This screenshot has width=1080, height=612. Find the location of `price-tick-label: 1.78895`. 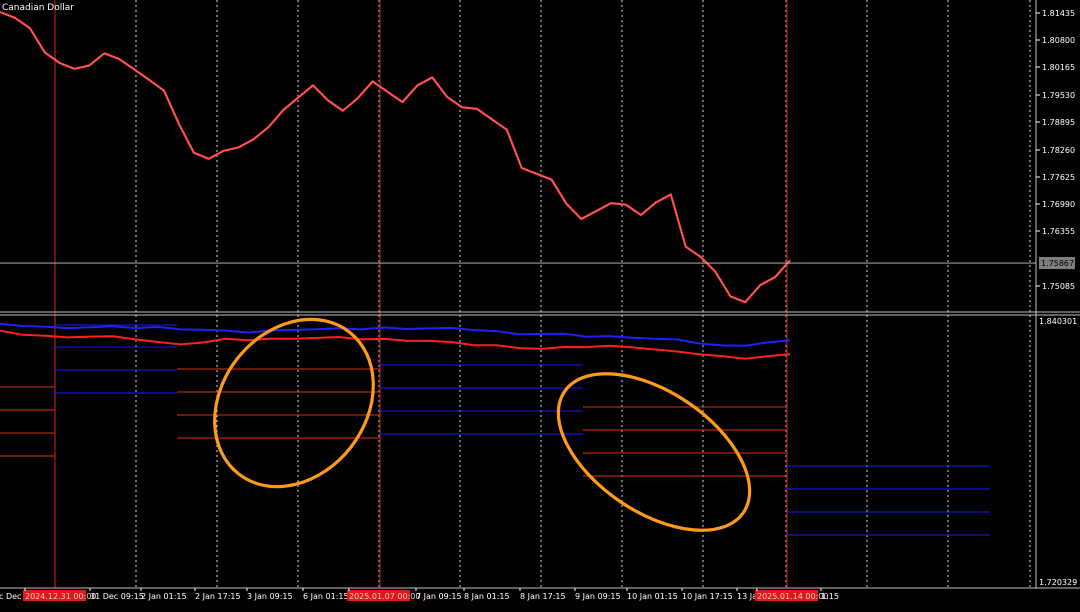

price-tick-label: 1.78895 is located at coordinates (1058, 122).